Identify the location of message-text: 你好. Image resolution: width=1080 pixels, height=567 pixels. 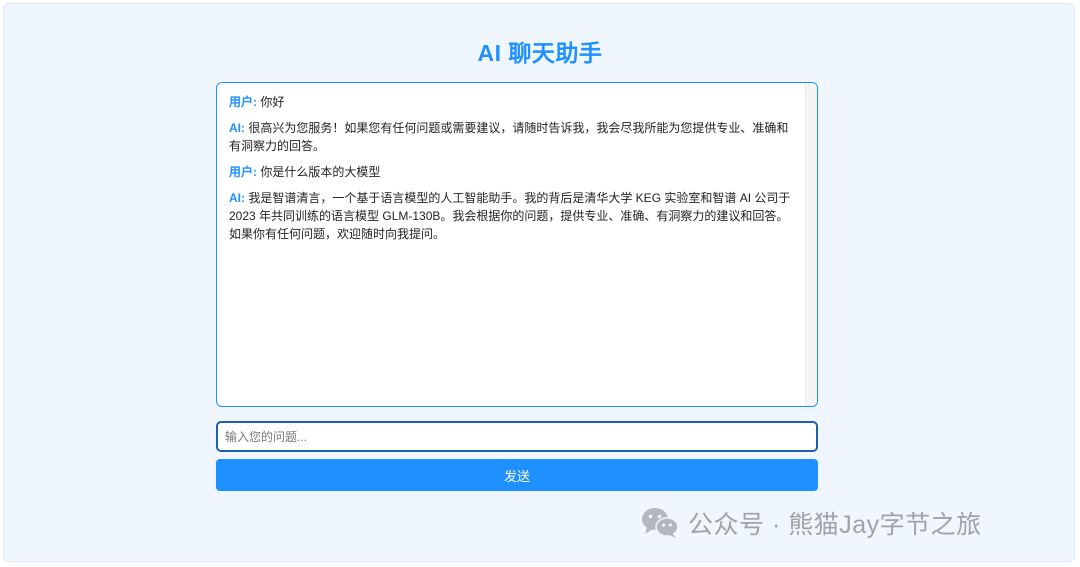
(272, 102).